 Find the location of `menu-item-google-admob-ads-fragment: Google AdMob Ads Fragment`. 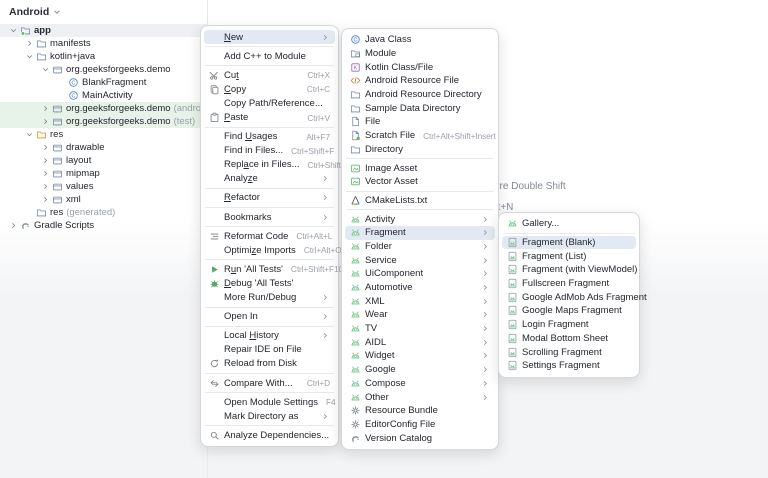

menu-item-google-admob-ads-fragment: Google AdMob Ads Fragment is located at coordinates (574, 297).